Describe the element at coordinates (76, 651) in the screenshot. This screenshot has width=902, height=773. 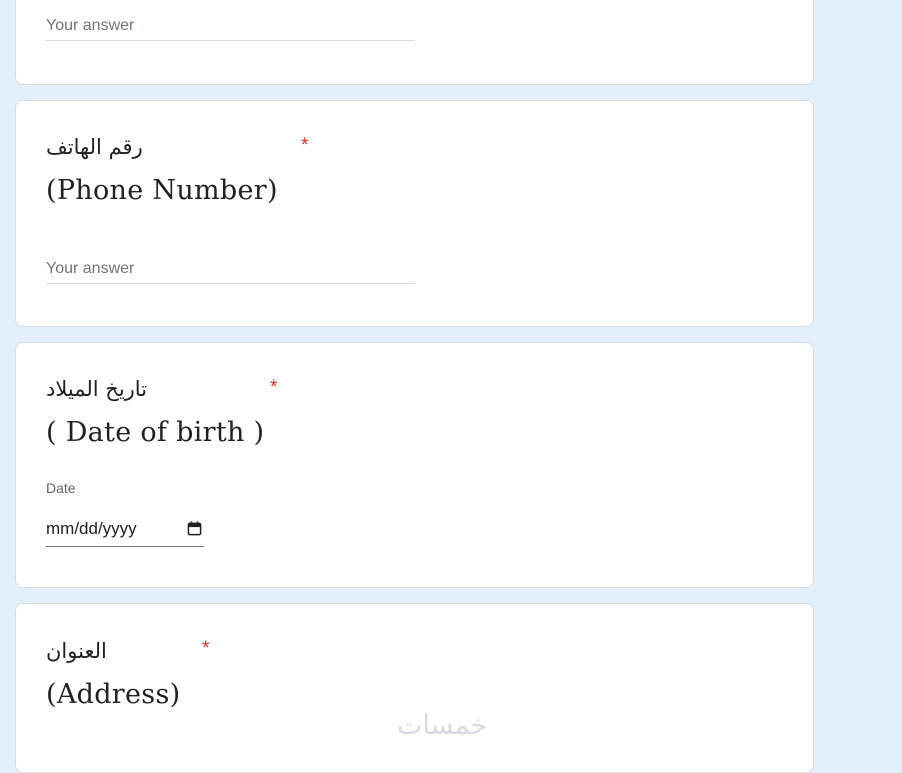
I see `question-title-arabic: العنوان` at that location.